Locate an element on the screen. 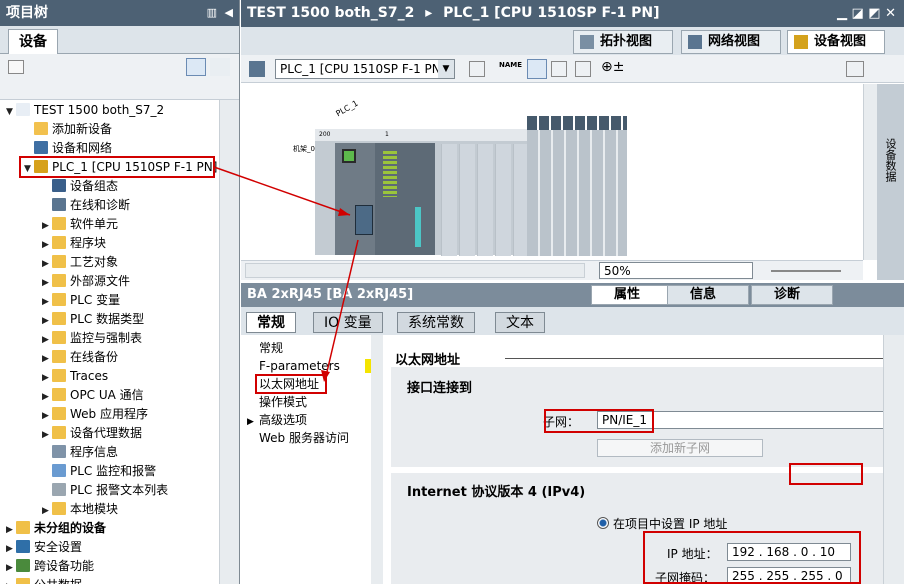  annotation-arrows is located at coordinates (286, 274).